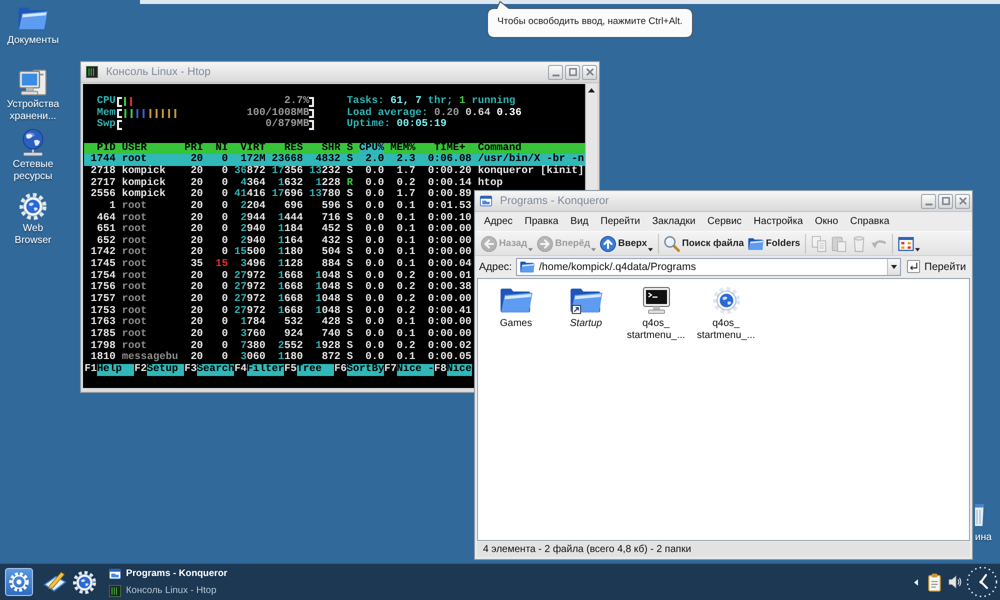 The width and height of the screenshot is (1000, 600). I want to click on menu-item: Правка, so click(541, 221).